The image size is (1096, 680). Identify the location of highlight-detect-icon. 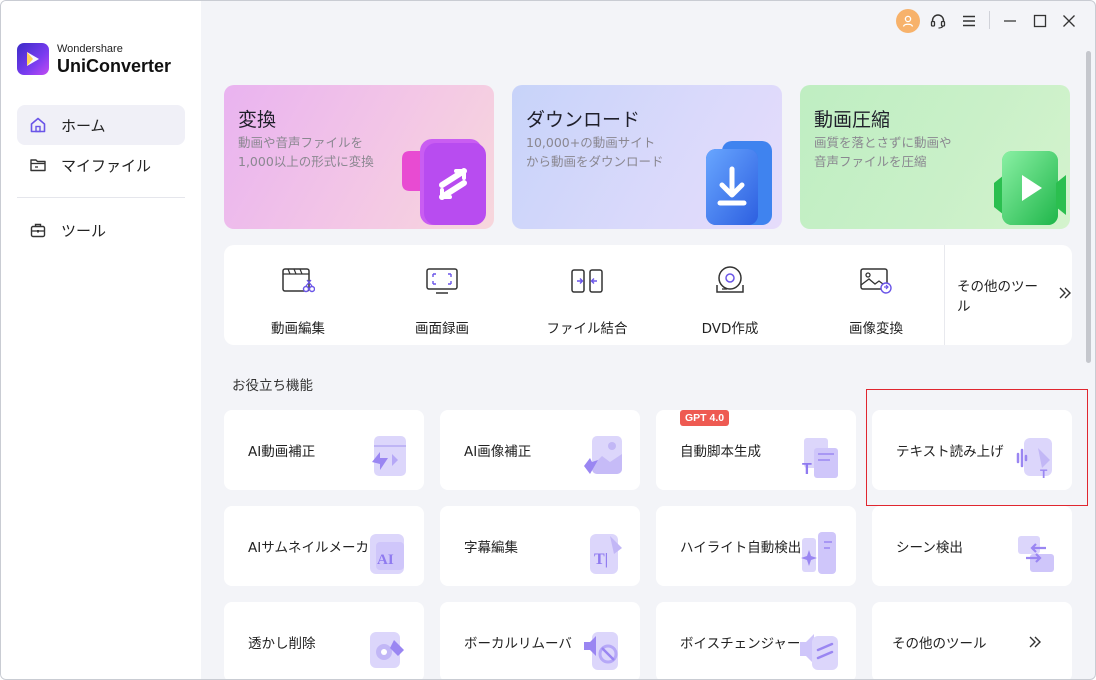
(818, 553).